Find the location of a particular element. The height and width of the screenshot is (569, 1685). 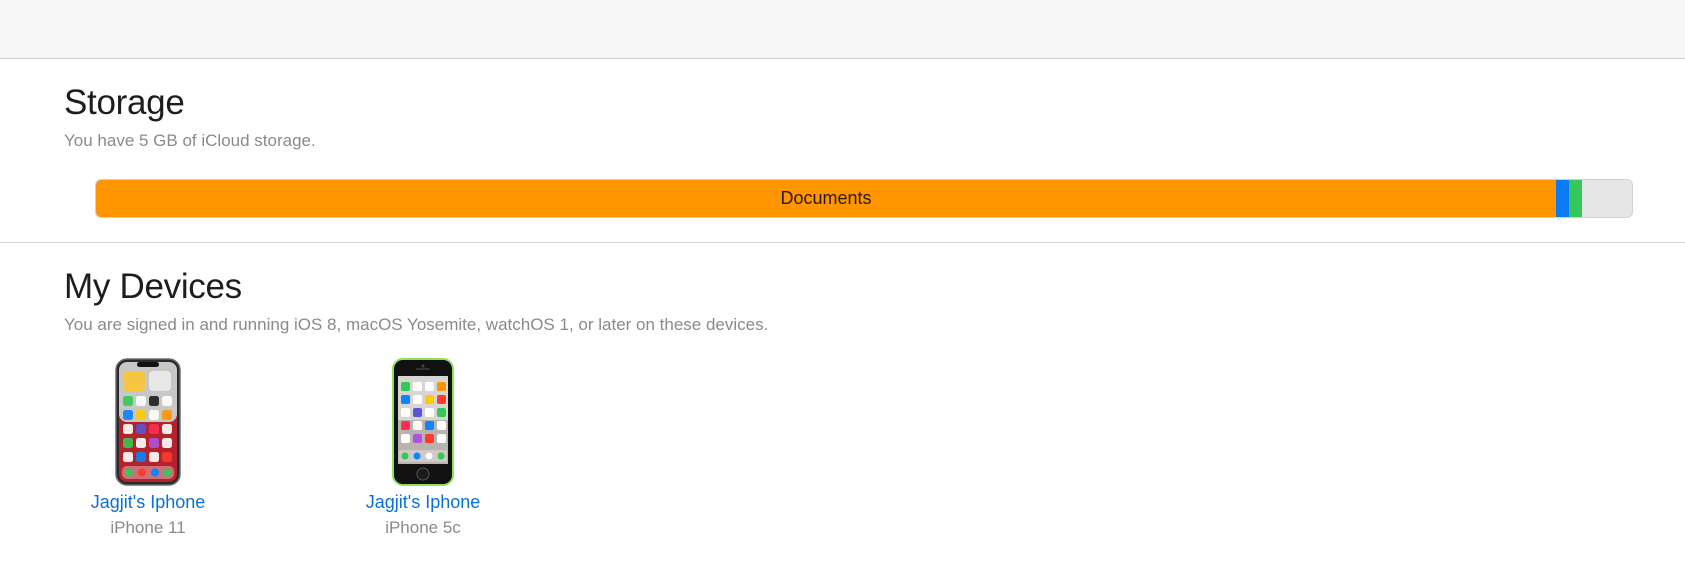

storage-segment-documents: Documents is located at coordinates (826, 198).